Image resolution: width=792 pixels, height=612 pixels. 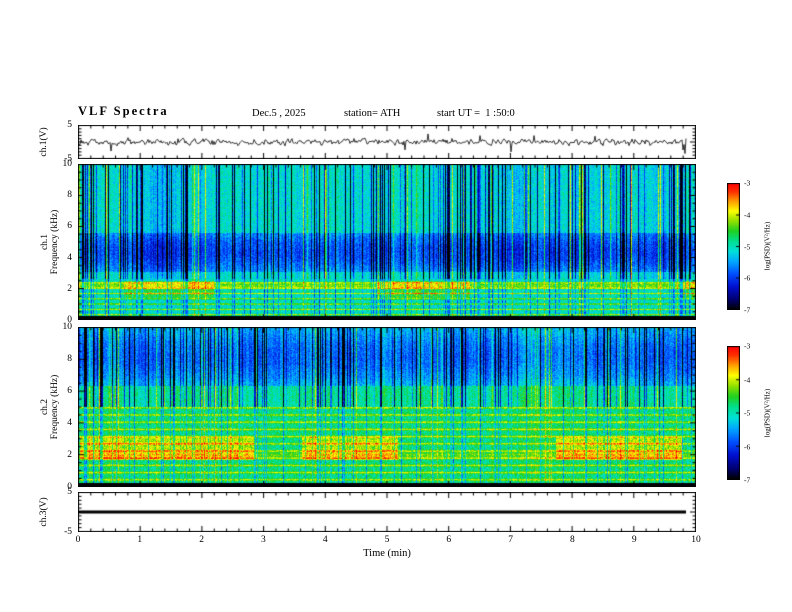 I want to click on ch1-waveform-panel, so click(x=387, y=142).